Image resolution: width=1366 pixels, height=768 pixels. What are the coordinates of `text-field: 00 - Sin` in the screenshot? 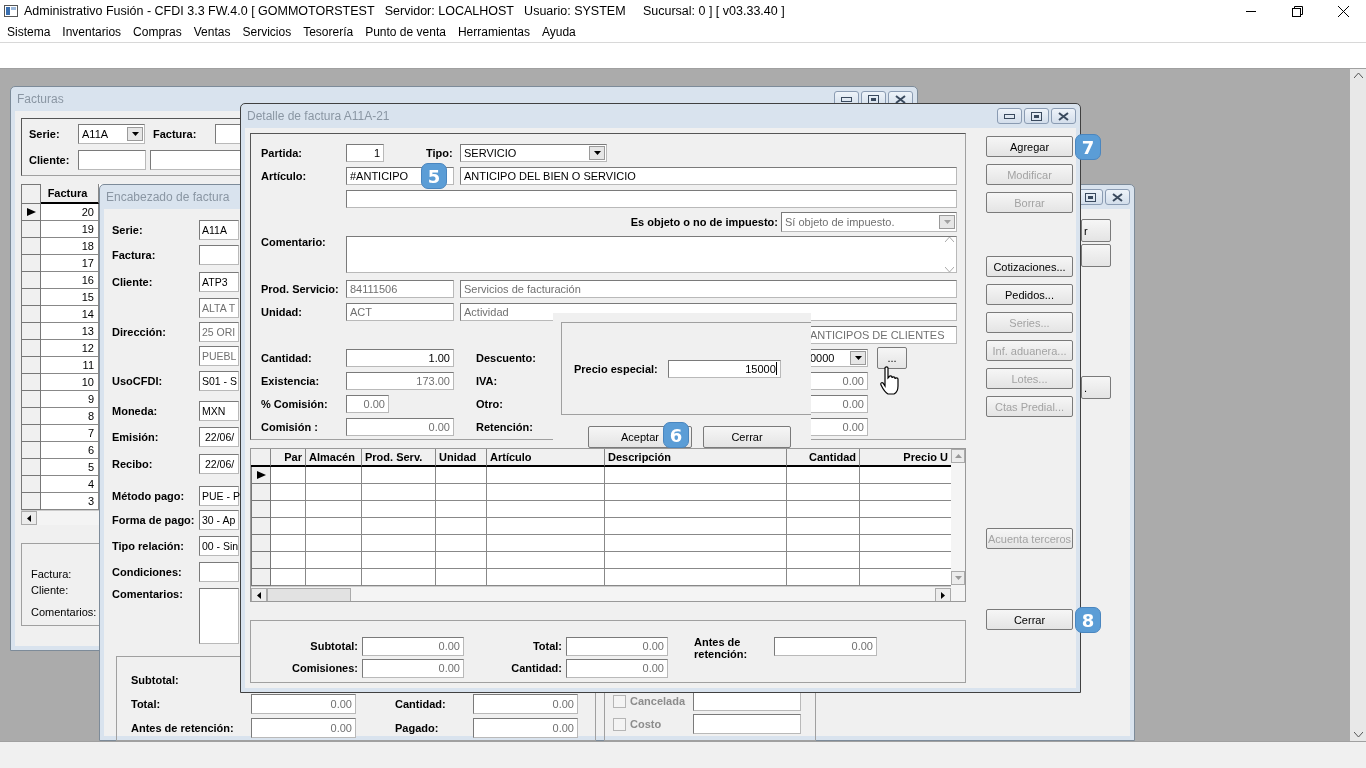 It's located at (219, 546).